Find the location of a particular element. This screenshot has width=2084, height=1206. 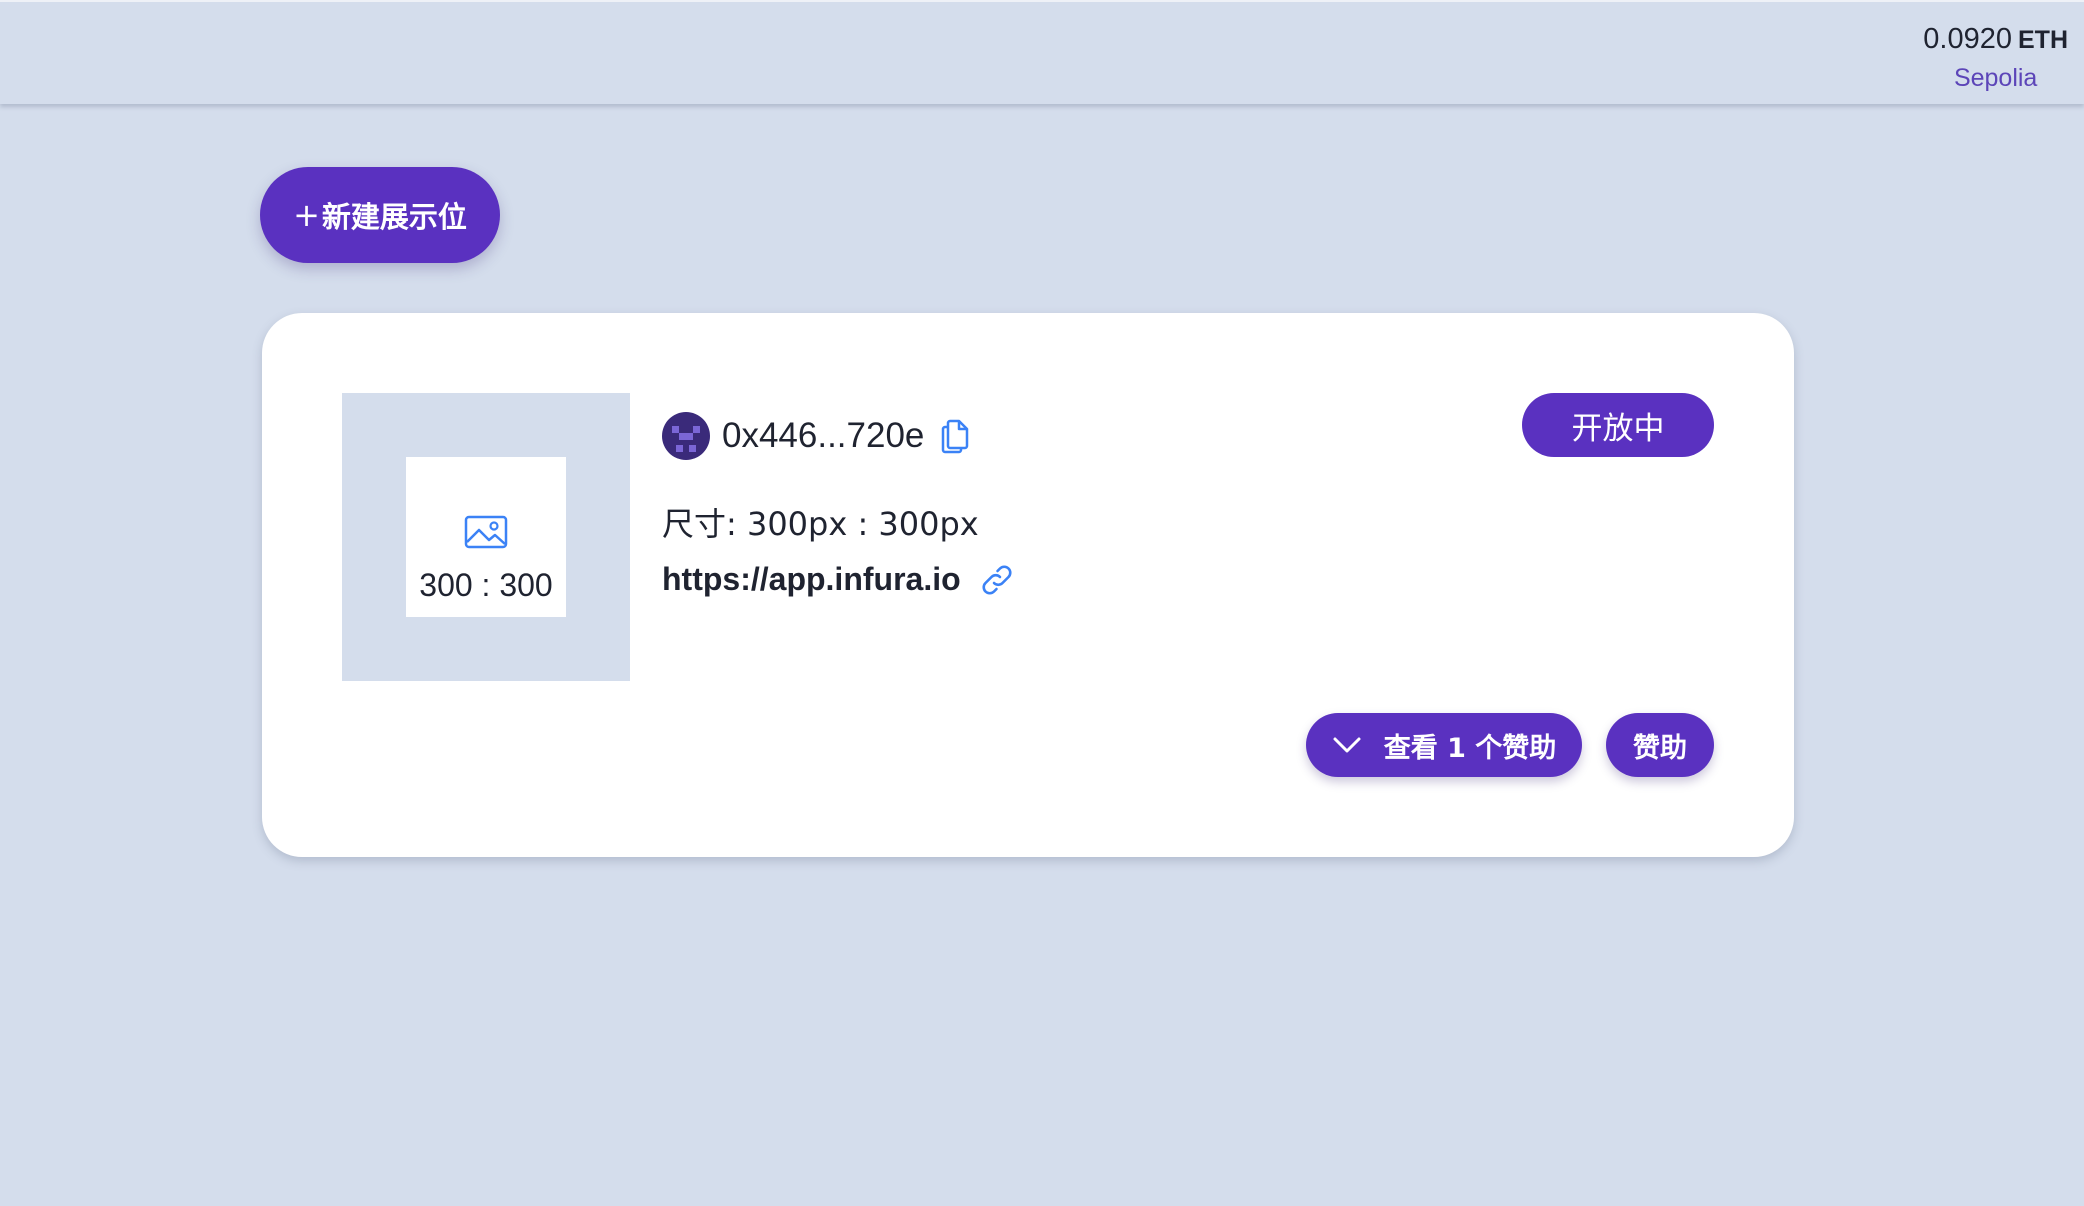

view-sponsors-button: 查看 1 个赞助 is located at coordinates (1444, 745).